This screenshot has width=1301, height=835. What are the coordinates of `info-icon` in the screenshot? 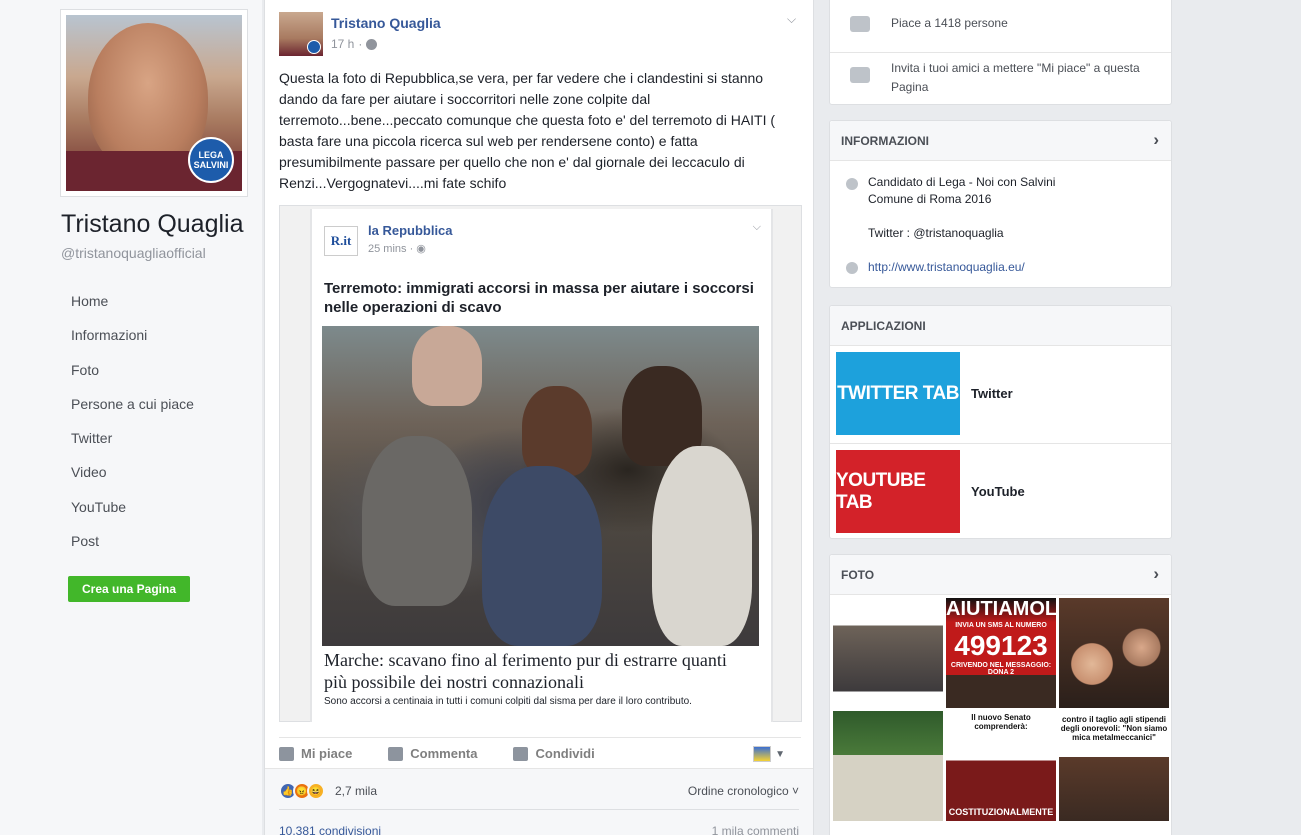 It's located at (852, 184).